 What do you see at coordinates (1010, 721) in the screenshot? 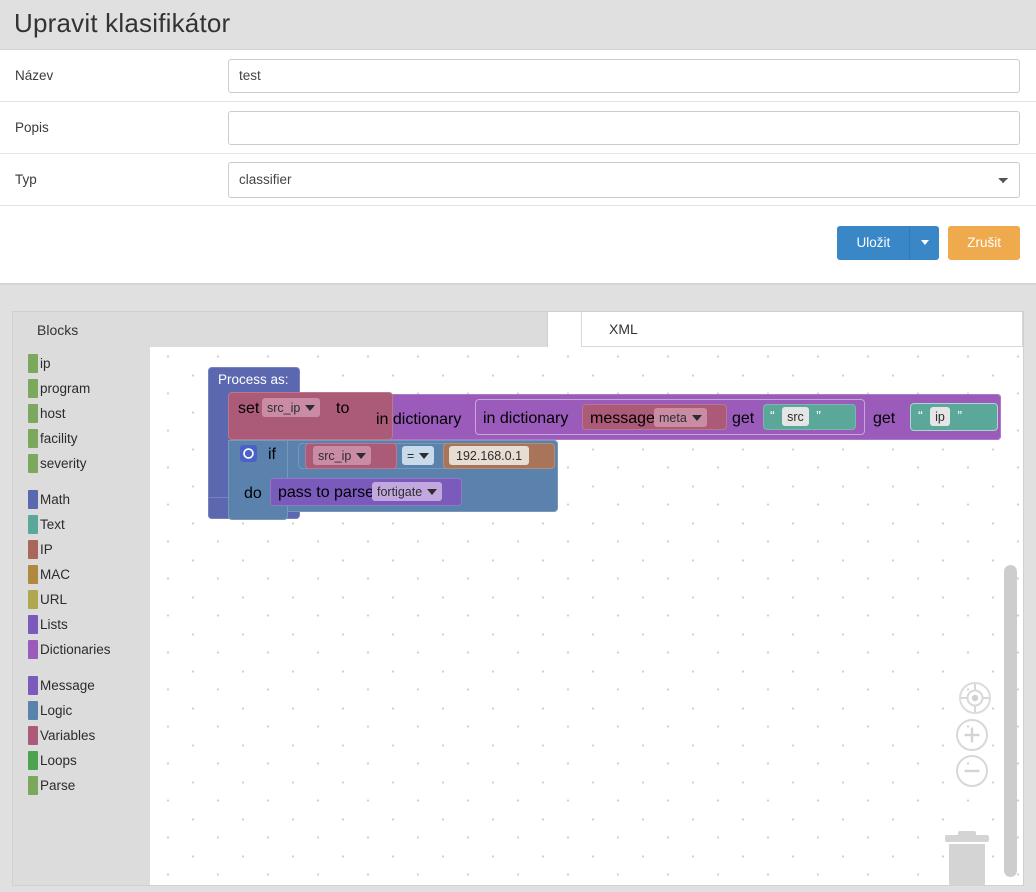
I see `workspace-vertical-scrollbar` at bounding box center [1010, 721].